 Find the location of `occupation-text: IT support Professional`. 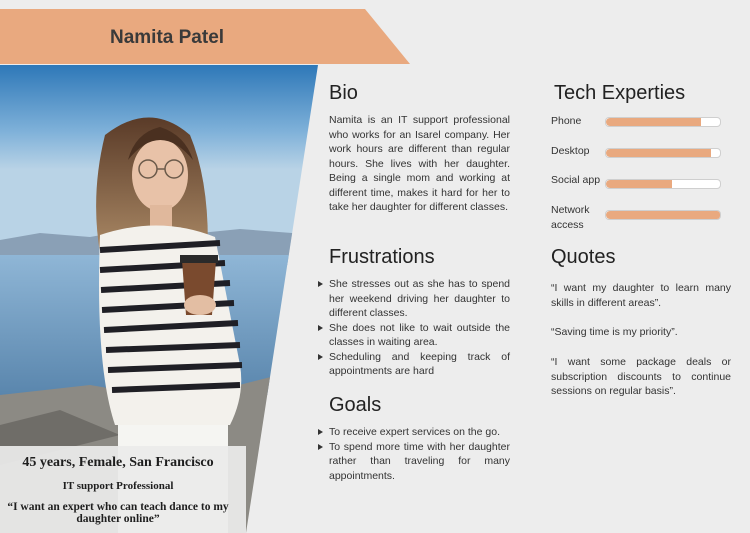

occupation-text: IT support Professional is located at coordinates (118, 486).